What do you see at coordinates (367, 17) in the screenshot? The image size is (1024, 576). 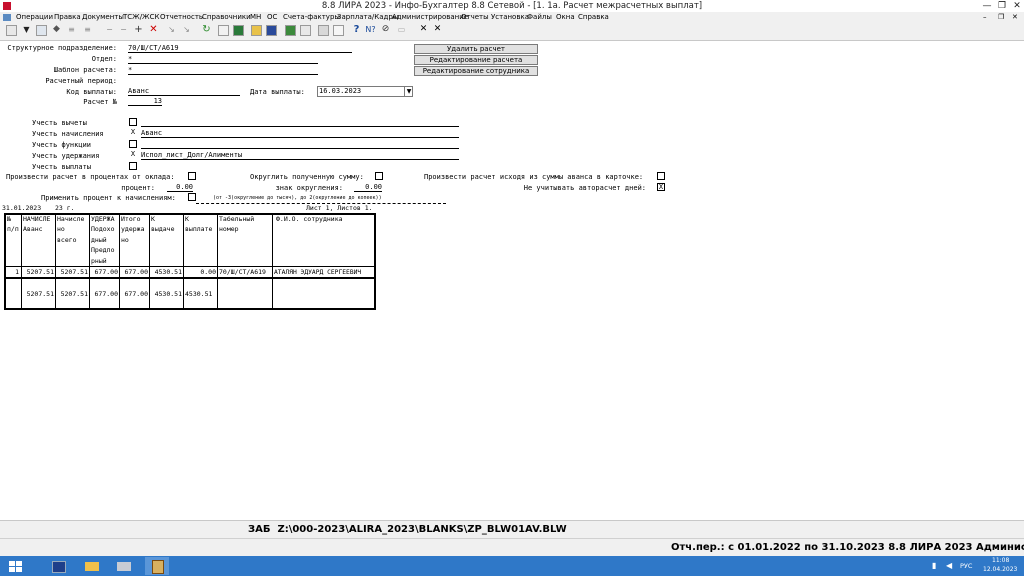 I see `menu-payroll: Зарплата/Кадры` at bounding box center [367, 17].